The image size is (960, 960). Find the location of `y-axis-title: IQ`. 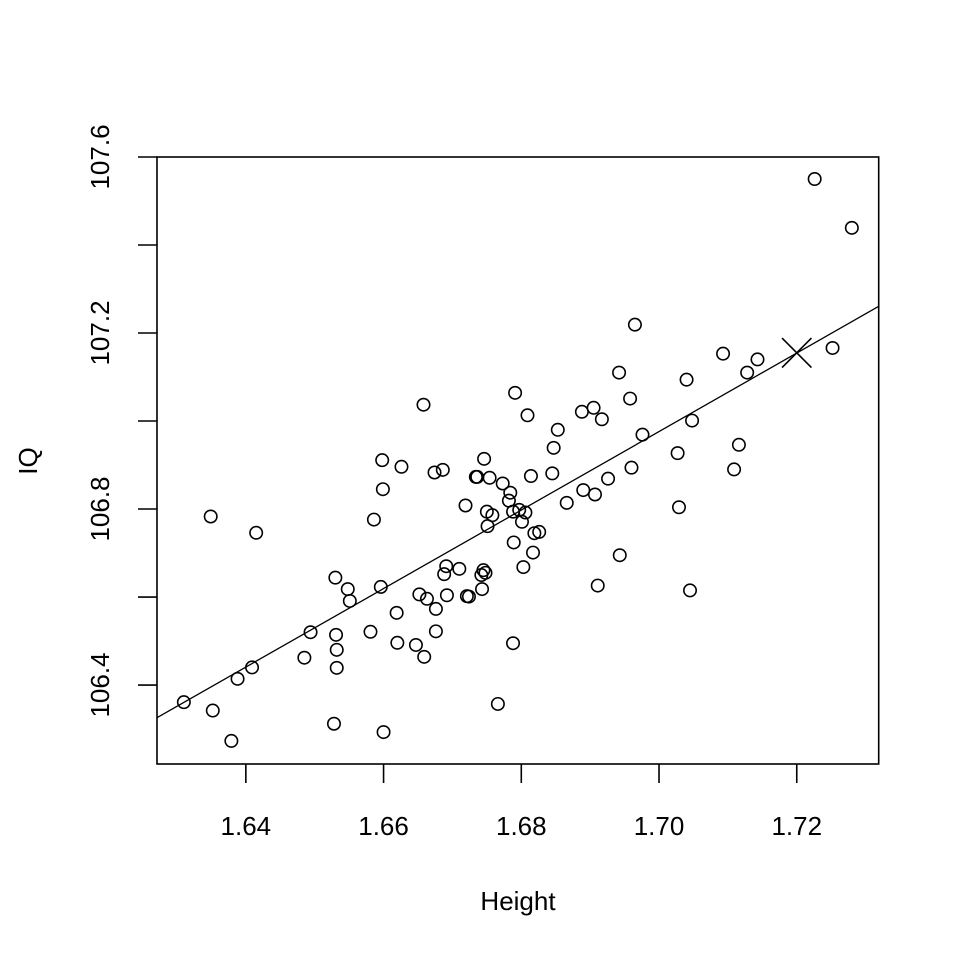

y-axis-title: IQ is located at coordinates (28, 460).